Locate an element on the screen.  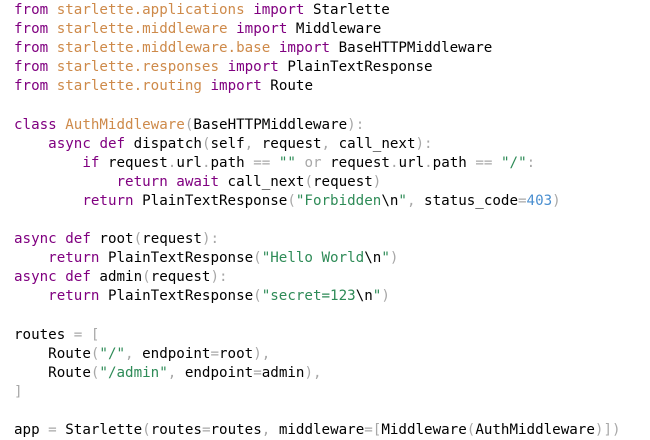
module-token: starlette.routing is located at coordinates (129, 86).